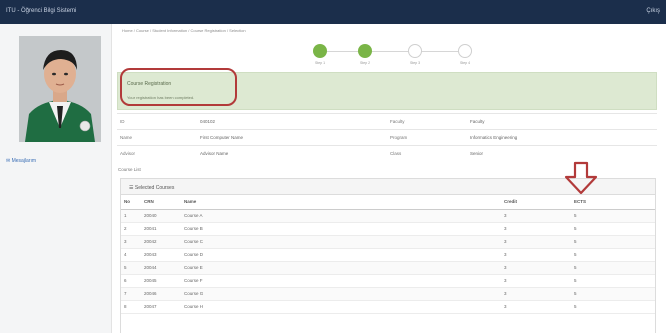 This screenshot has height=333, width=666. Describe the element at coordinates (562, 121) in the screenshot. I see `info-value: Faculty` at that location.